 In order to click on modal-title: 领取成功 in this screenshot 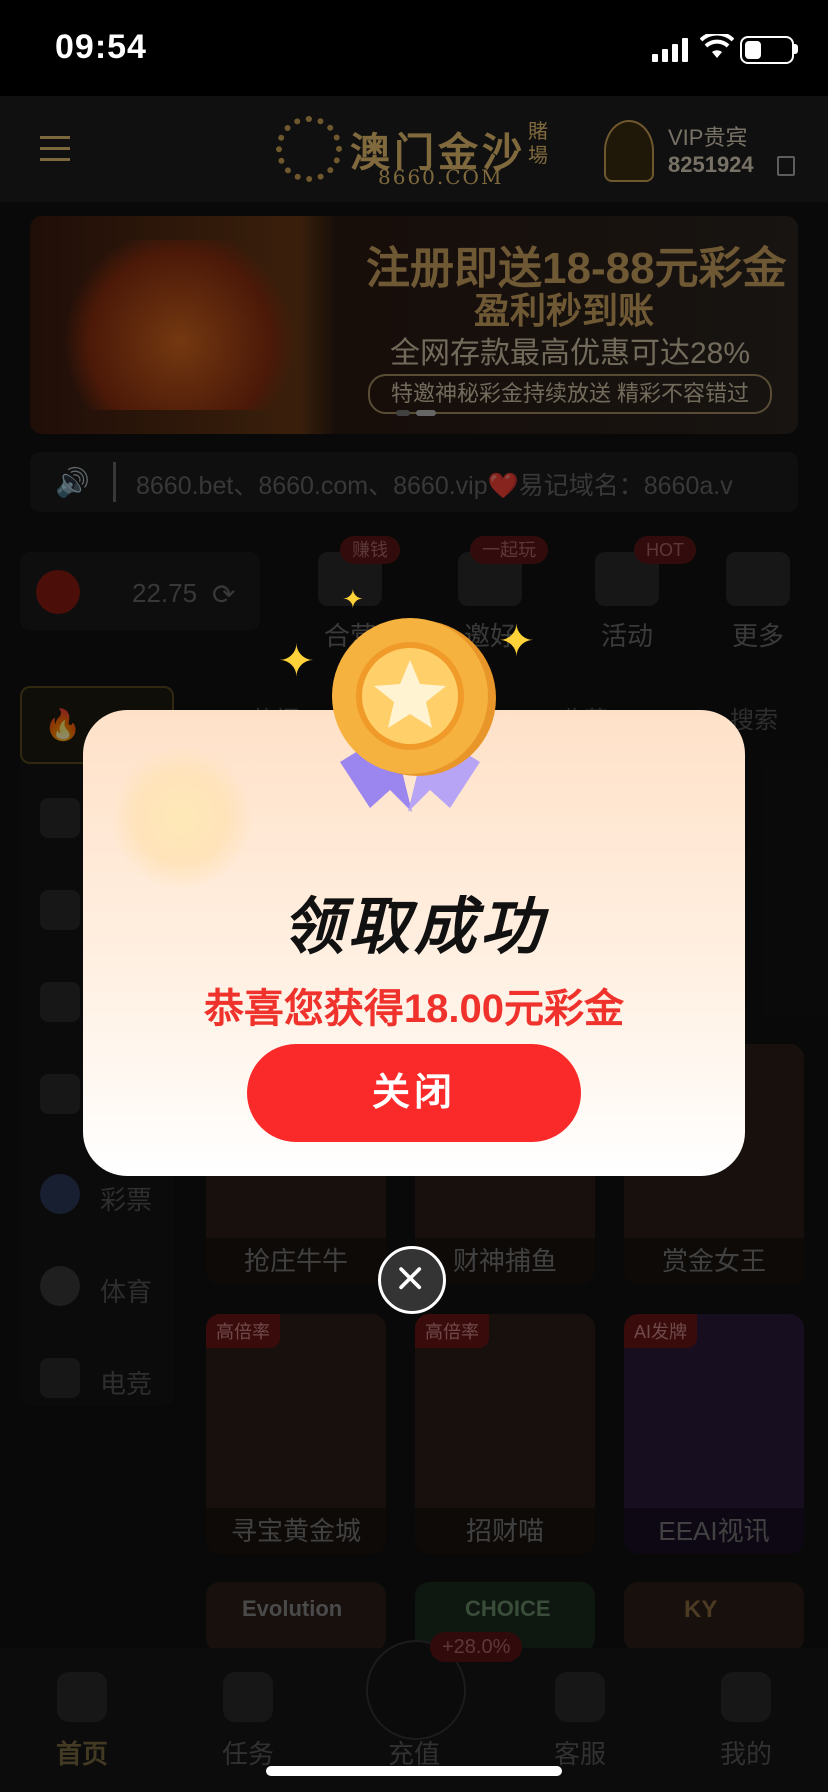, I will do `click(413, 927)`.